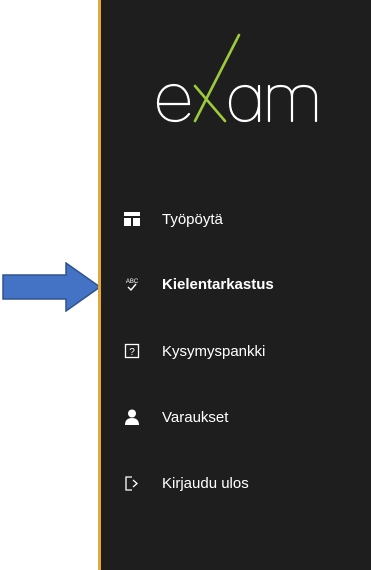 This screenshot has height=570, width=371. Describe the element at coordinates (218, 284) in the screenshot. I see `nav-label-spellcheck: Kielentarkastus` at that location.